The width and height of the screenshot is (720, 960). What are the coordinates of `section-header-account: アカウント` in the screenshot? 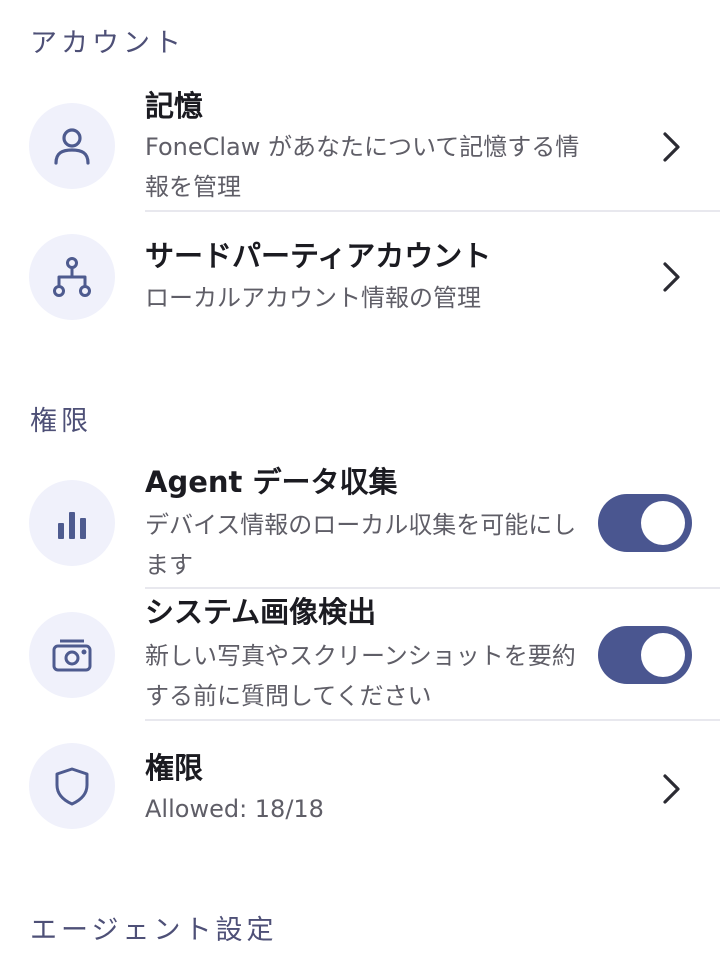 It's located at (107, 43).